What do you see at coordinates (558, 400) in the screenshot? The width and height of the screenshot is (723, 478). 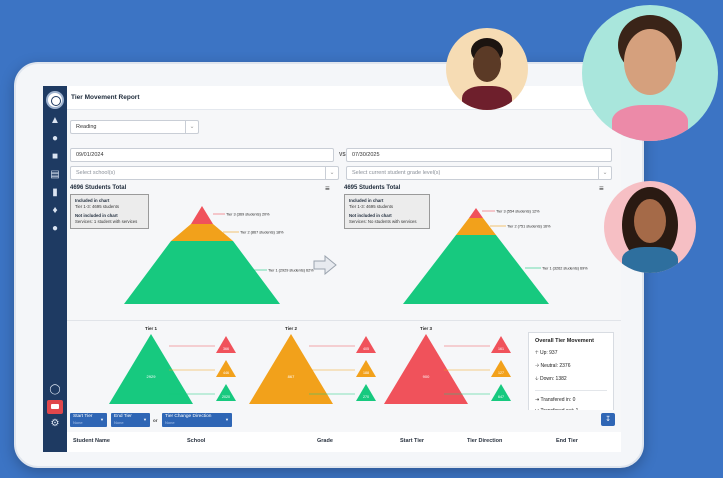 I see `transferred-in: Transfered in: 0` at bounding box center [558, 400].